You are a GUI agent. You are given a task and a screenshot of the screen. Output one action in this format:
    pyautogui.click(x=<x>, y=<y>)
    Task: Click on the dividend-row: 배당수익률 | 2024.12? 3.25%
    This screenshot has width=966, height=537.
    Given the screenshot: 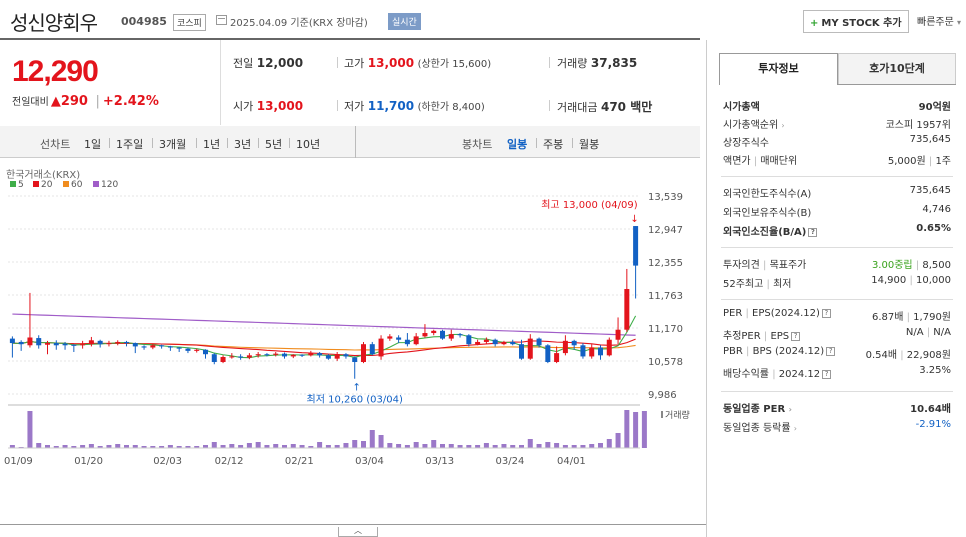 What is the action you would take?
    pyautogui.click(x=837, y=372)
    